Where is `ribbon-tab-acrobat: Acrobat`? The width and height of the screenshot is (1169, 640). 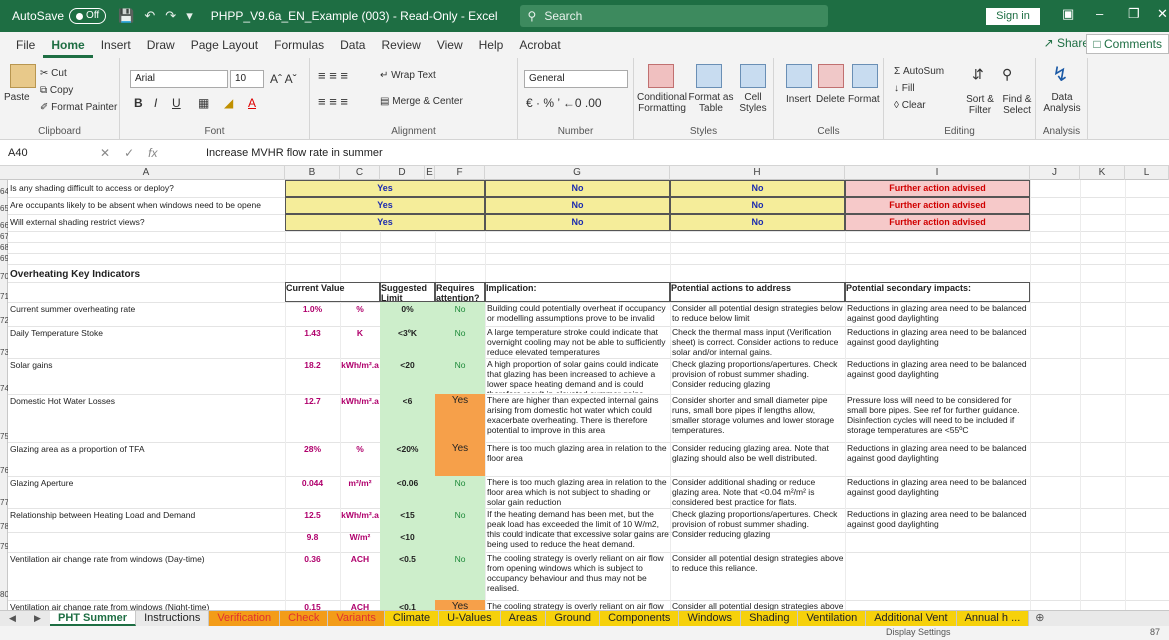
ribbon-tab-acrobat: Acrobat is located at coordinates (539, 48).